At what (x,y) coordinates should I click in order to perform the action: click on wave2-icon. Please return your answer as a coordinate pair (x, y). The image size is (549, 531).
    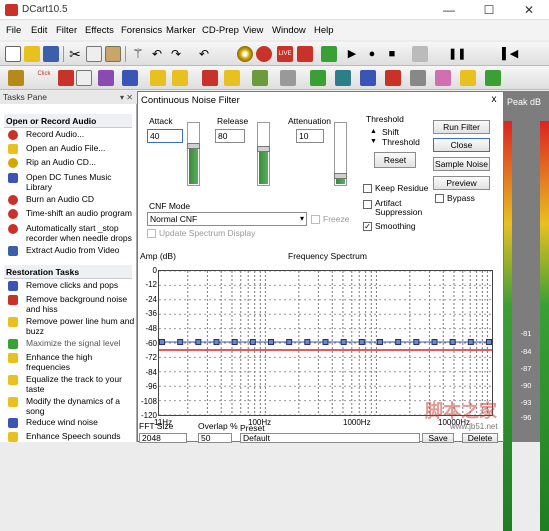
    Looking at the image, I should click on (493, 78).